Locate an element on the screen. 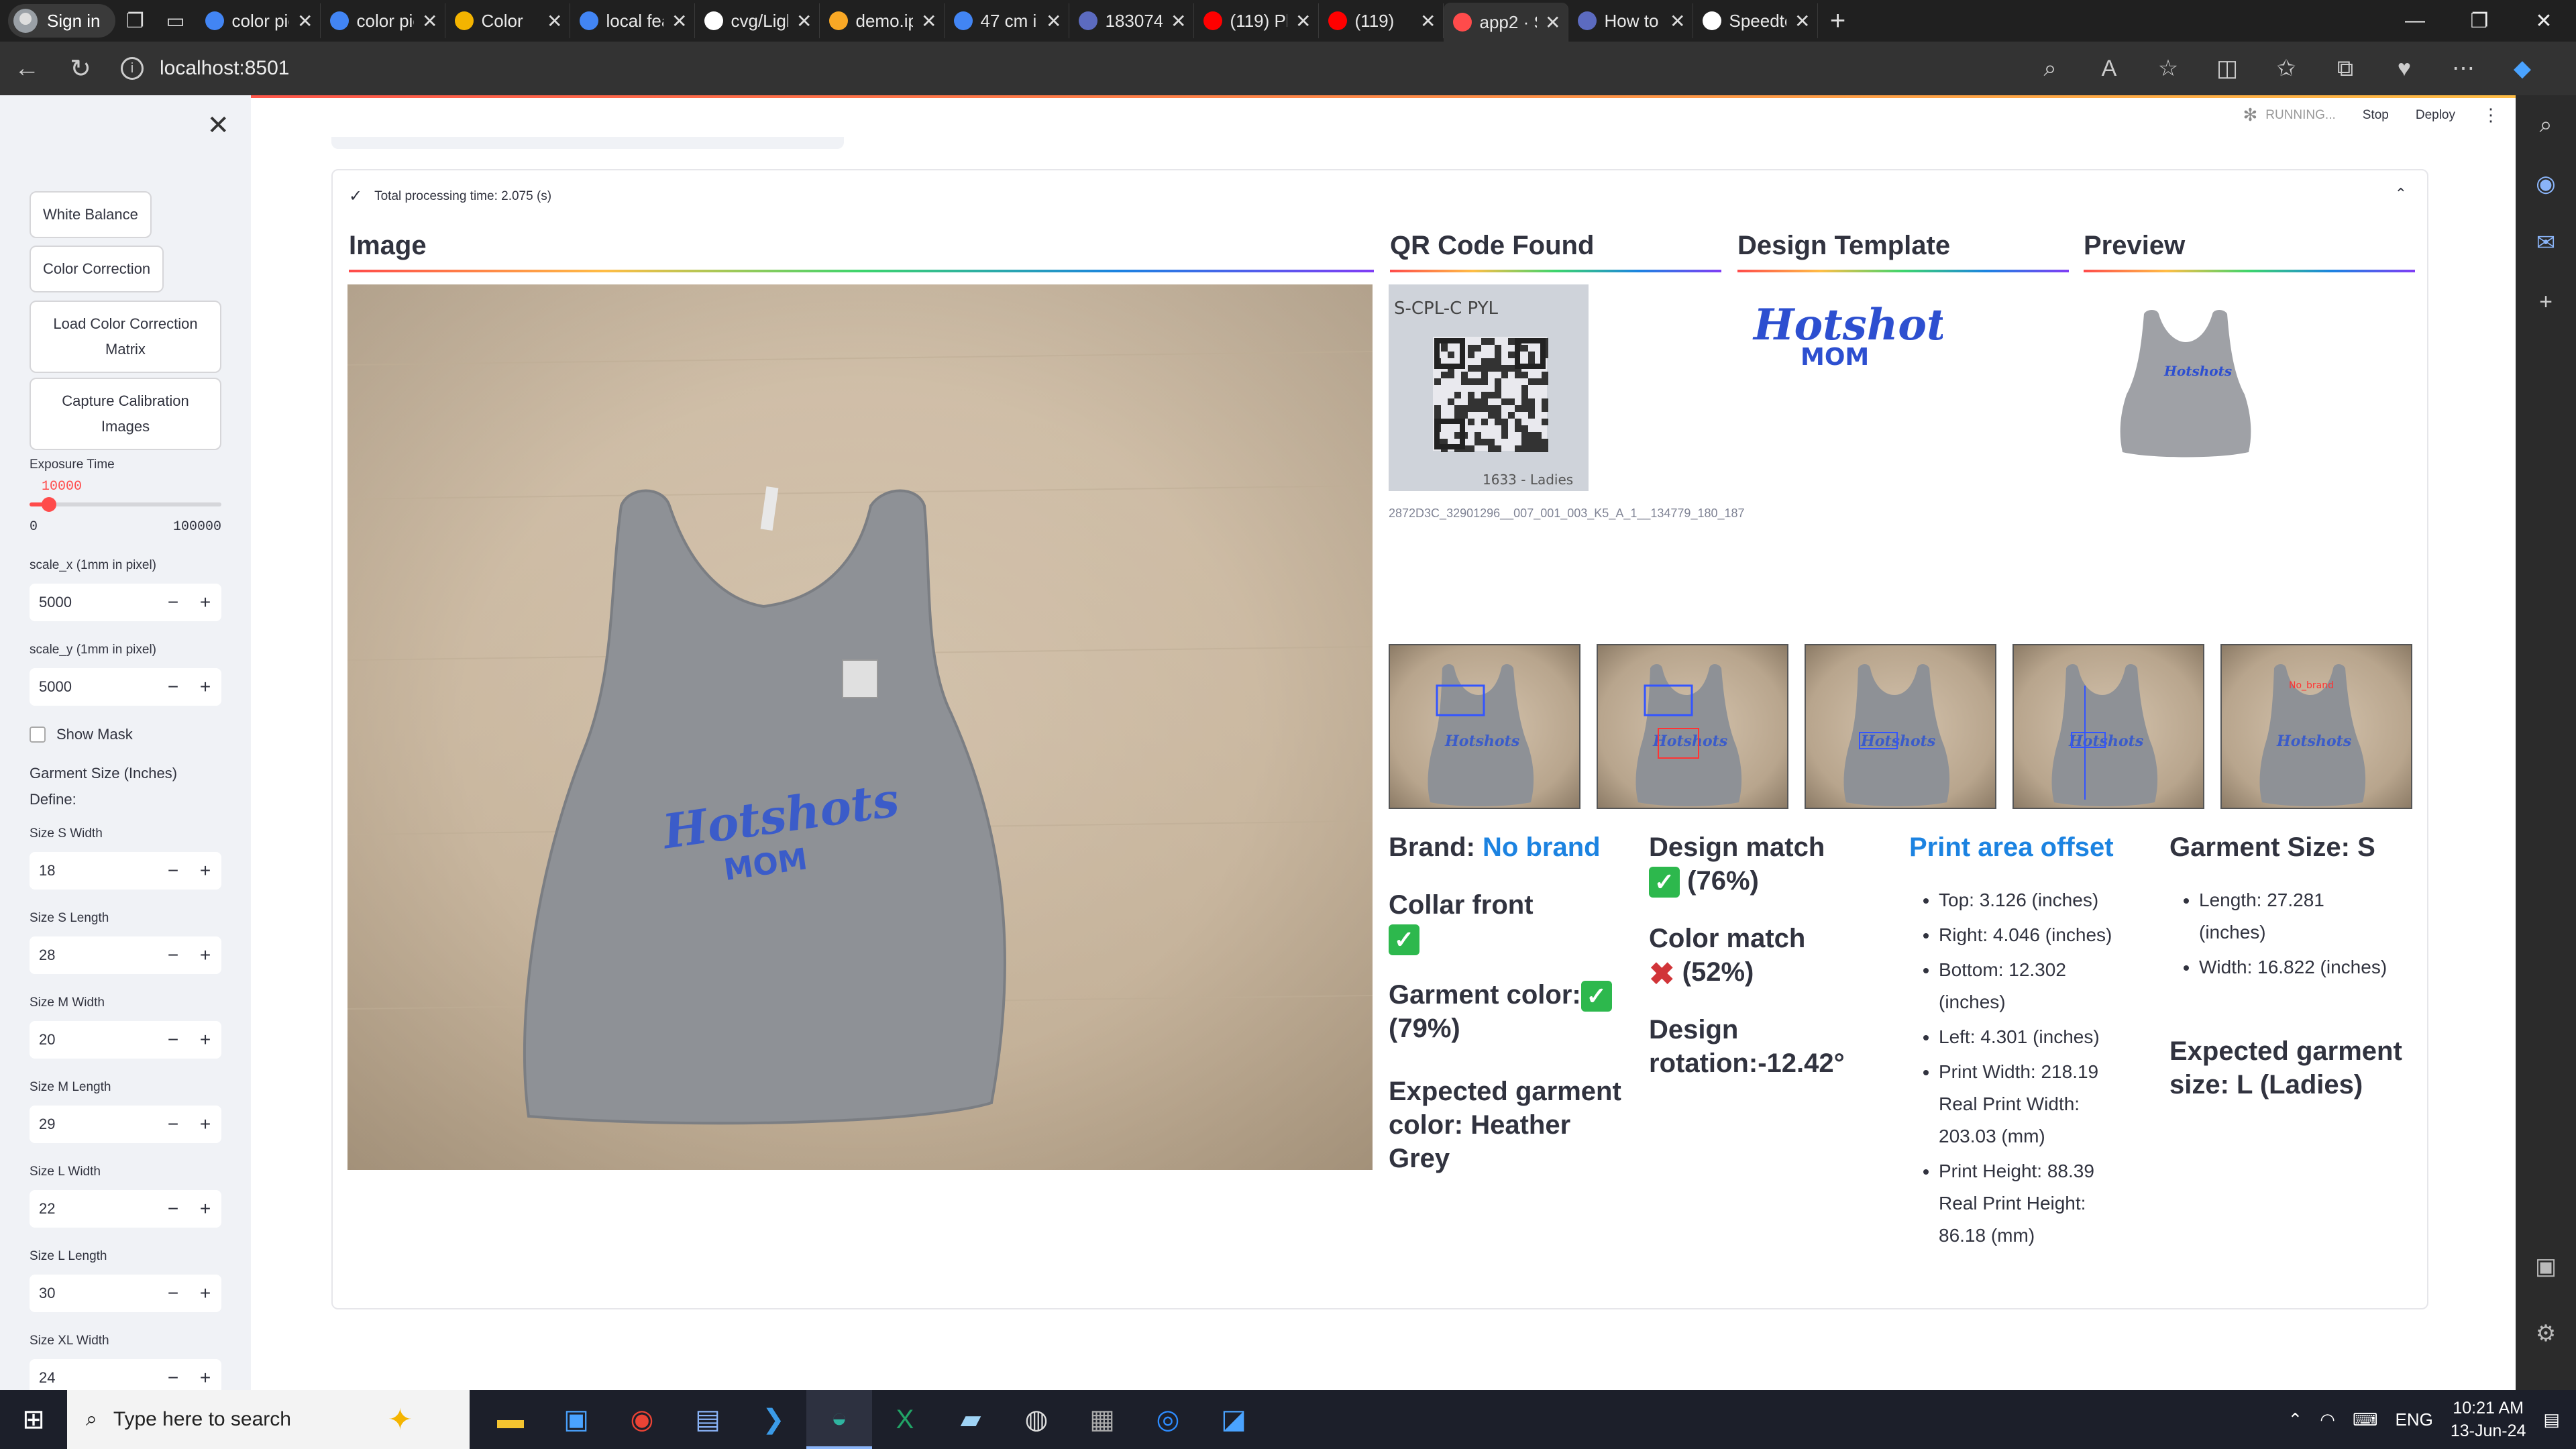  tab-actions-icon: ▭ is located at coordinates (176, 21).